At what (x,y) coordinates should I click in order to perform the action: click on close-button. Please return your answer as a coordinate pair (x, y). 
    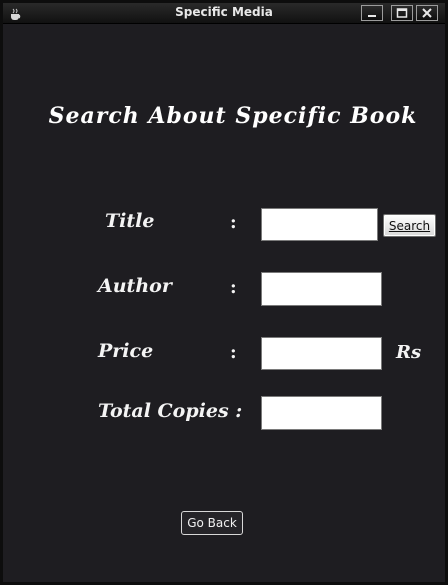
    Looking at the image, I should click on (427, 13).